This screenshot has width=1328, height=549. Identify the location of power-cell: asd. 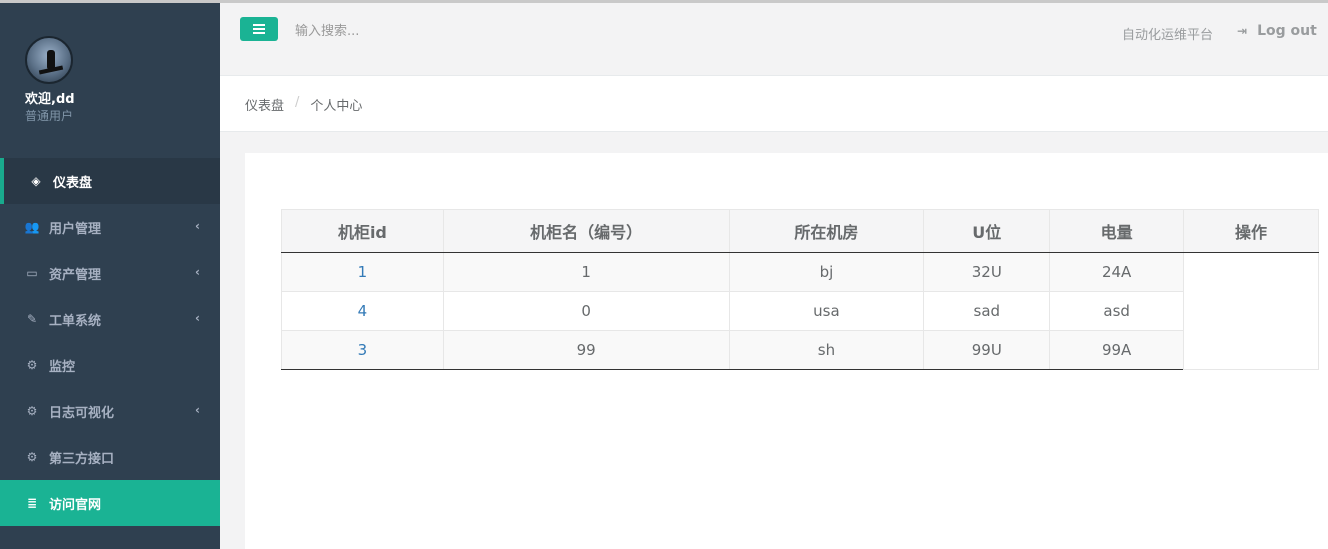
(1117, 311).